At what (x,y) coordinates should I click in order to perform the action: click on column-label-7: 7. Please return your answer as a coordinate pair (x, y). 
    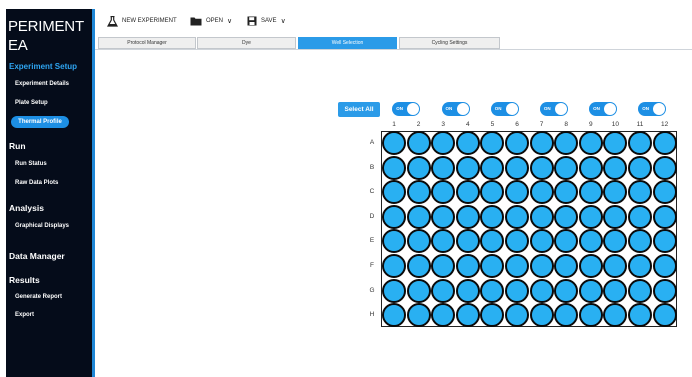
    Looking at the image, I should click on (541, 124).